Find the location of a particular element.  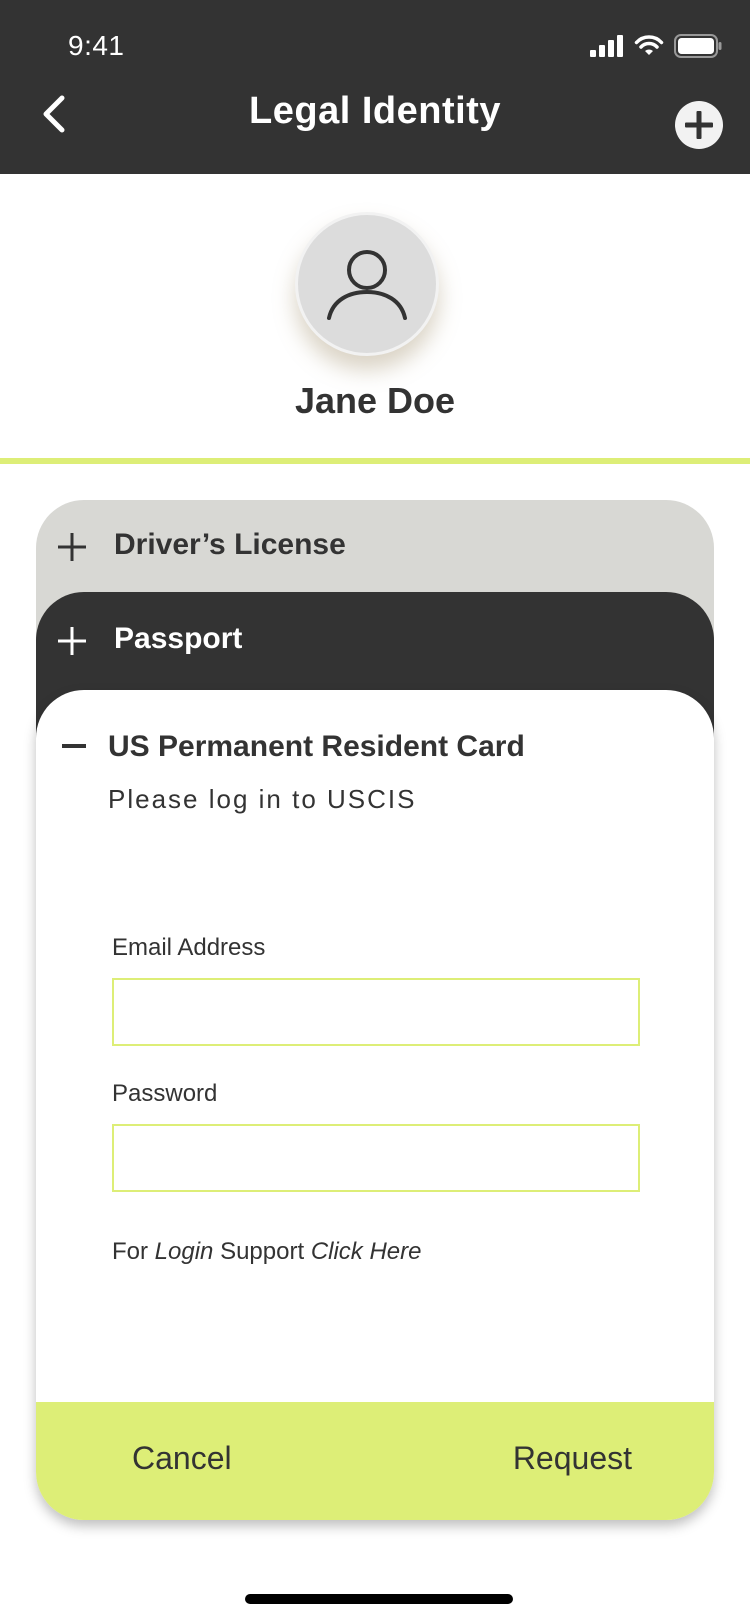

status-icons is located at coordinates (656, 46).